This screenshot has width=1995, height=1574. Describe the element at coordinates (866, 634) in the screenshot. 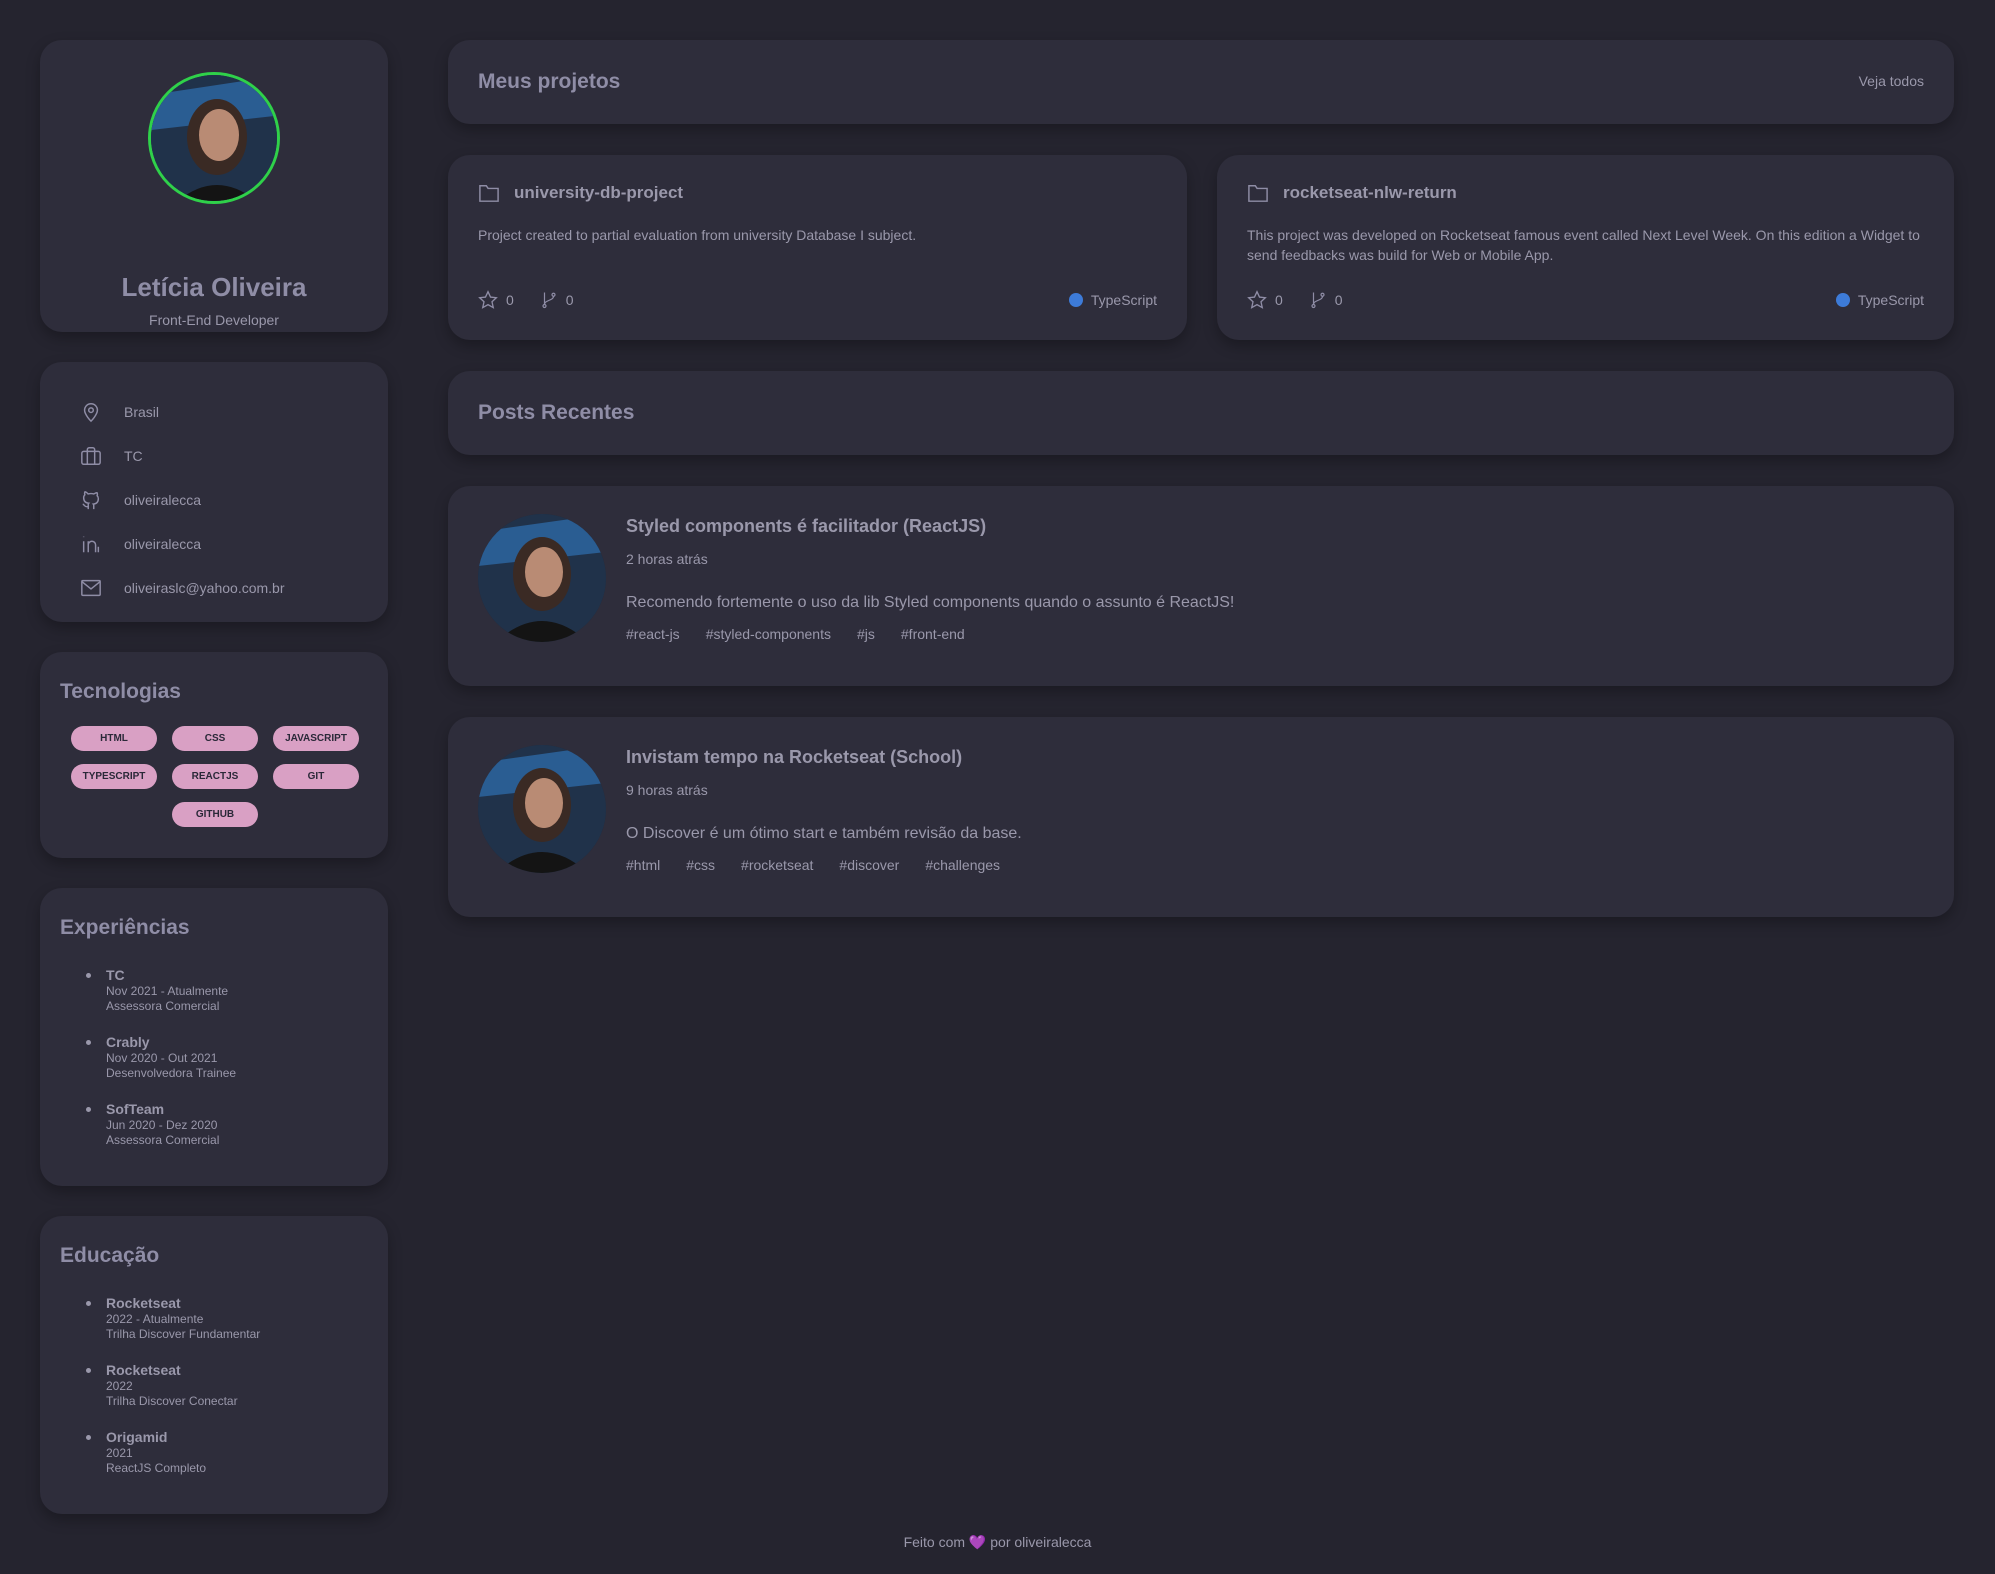

I see `post-tag: #js` at that location.